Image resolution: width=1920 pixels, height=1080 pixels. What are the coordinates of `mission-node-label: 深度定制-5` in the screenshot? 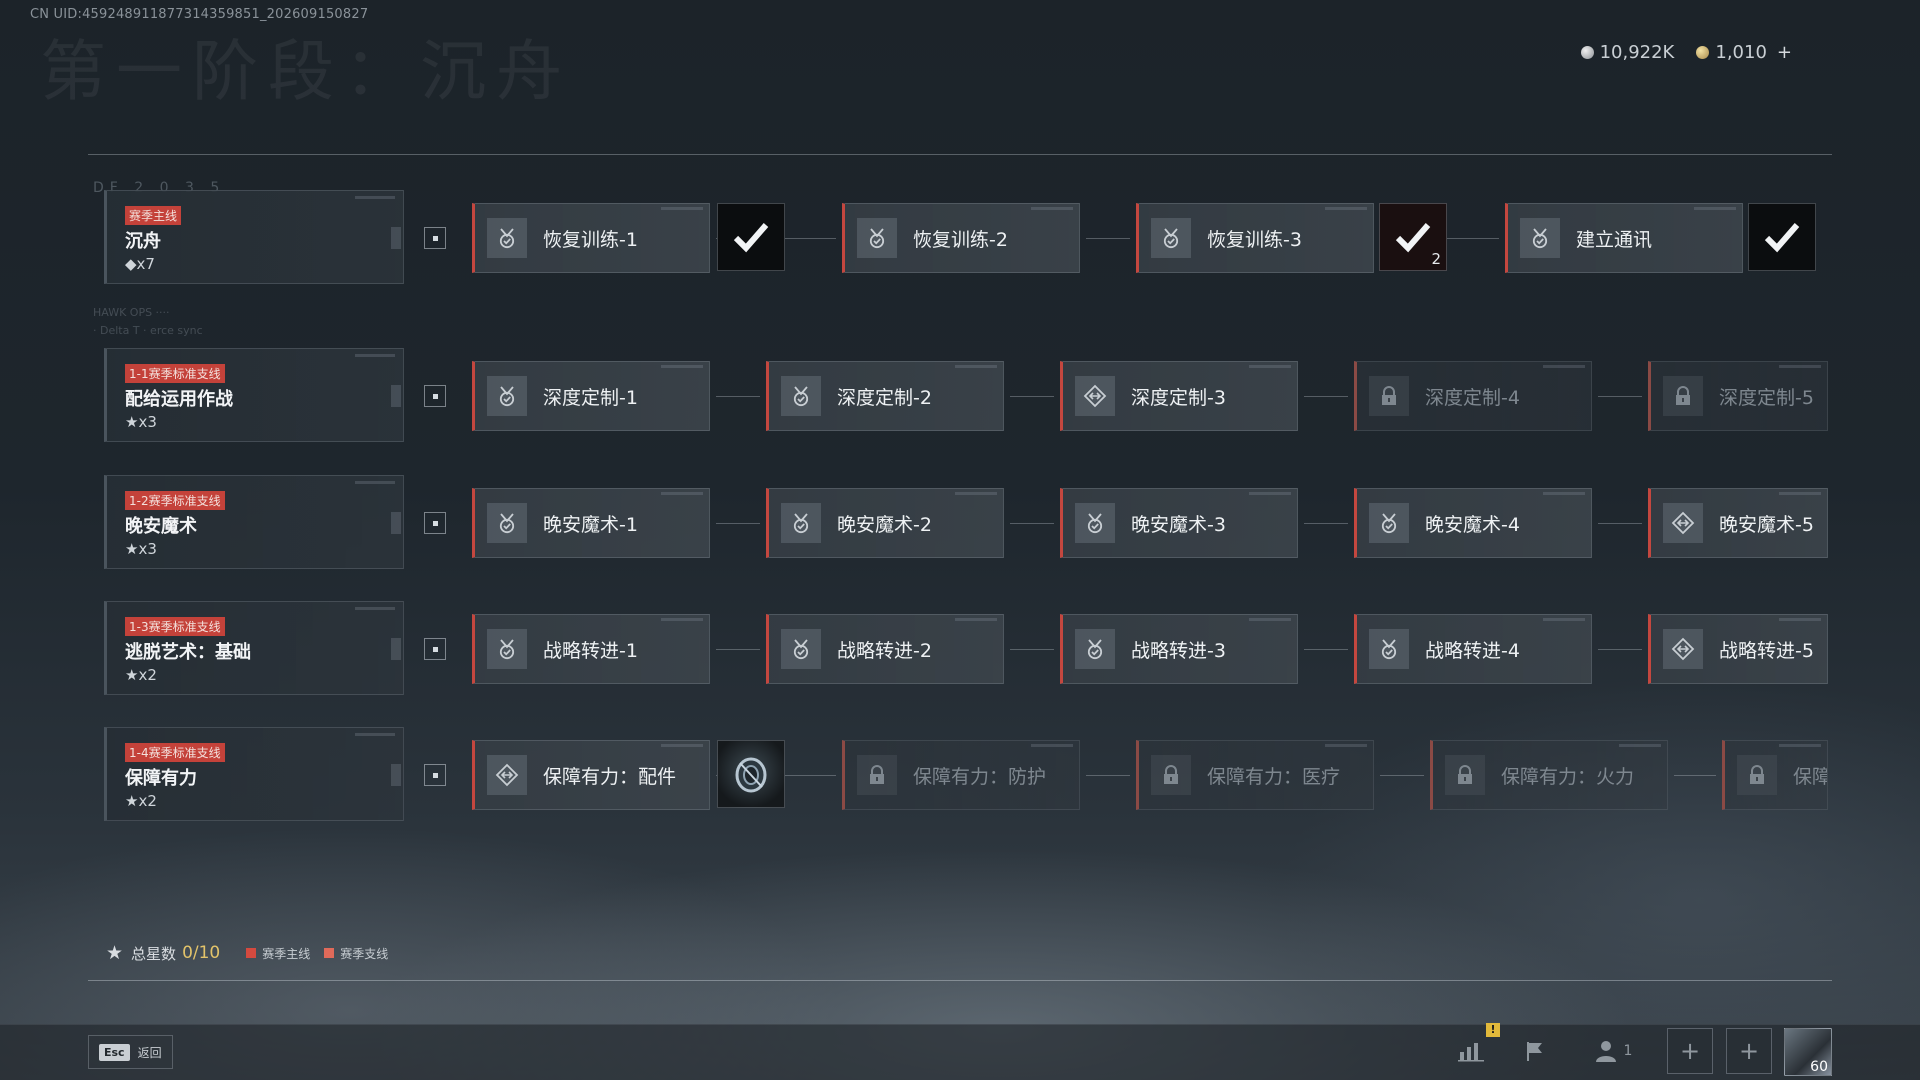 It's located at (1766, 397).